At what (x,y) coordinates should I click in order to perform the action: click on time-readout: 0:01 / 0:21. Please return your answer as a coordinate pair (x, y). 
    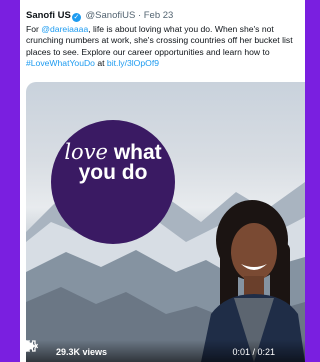
    Looking at the image, I should click on (253, 352).